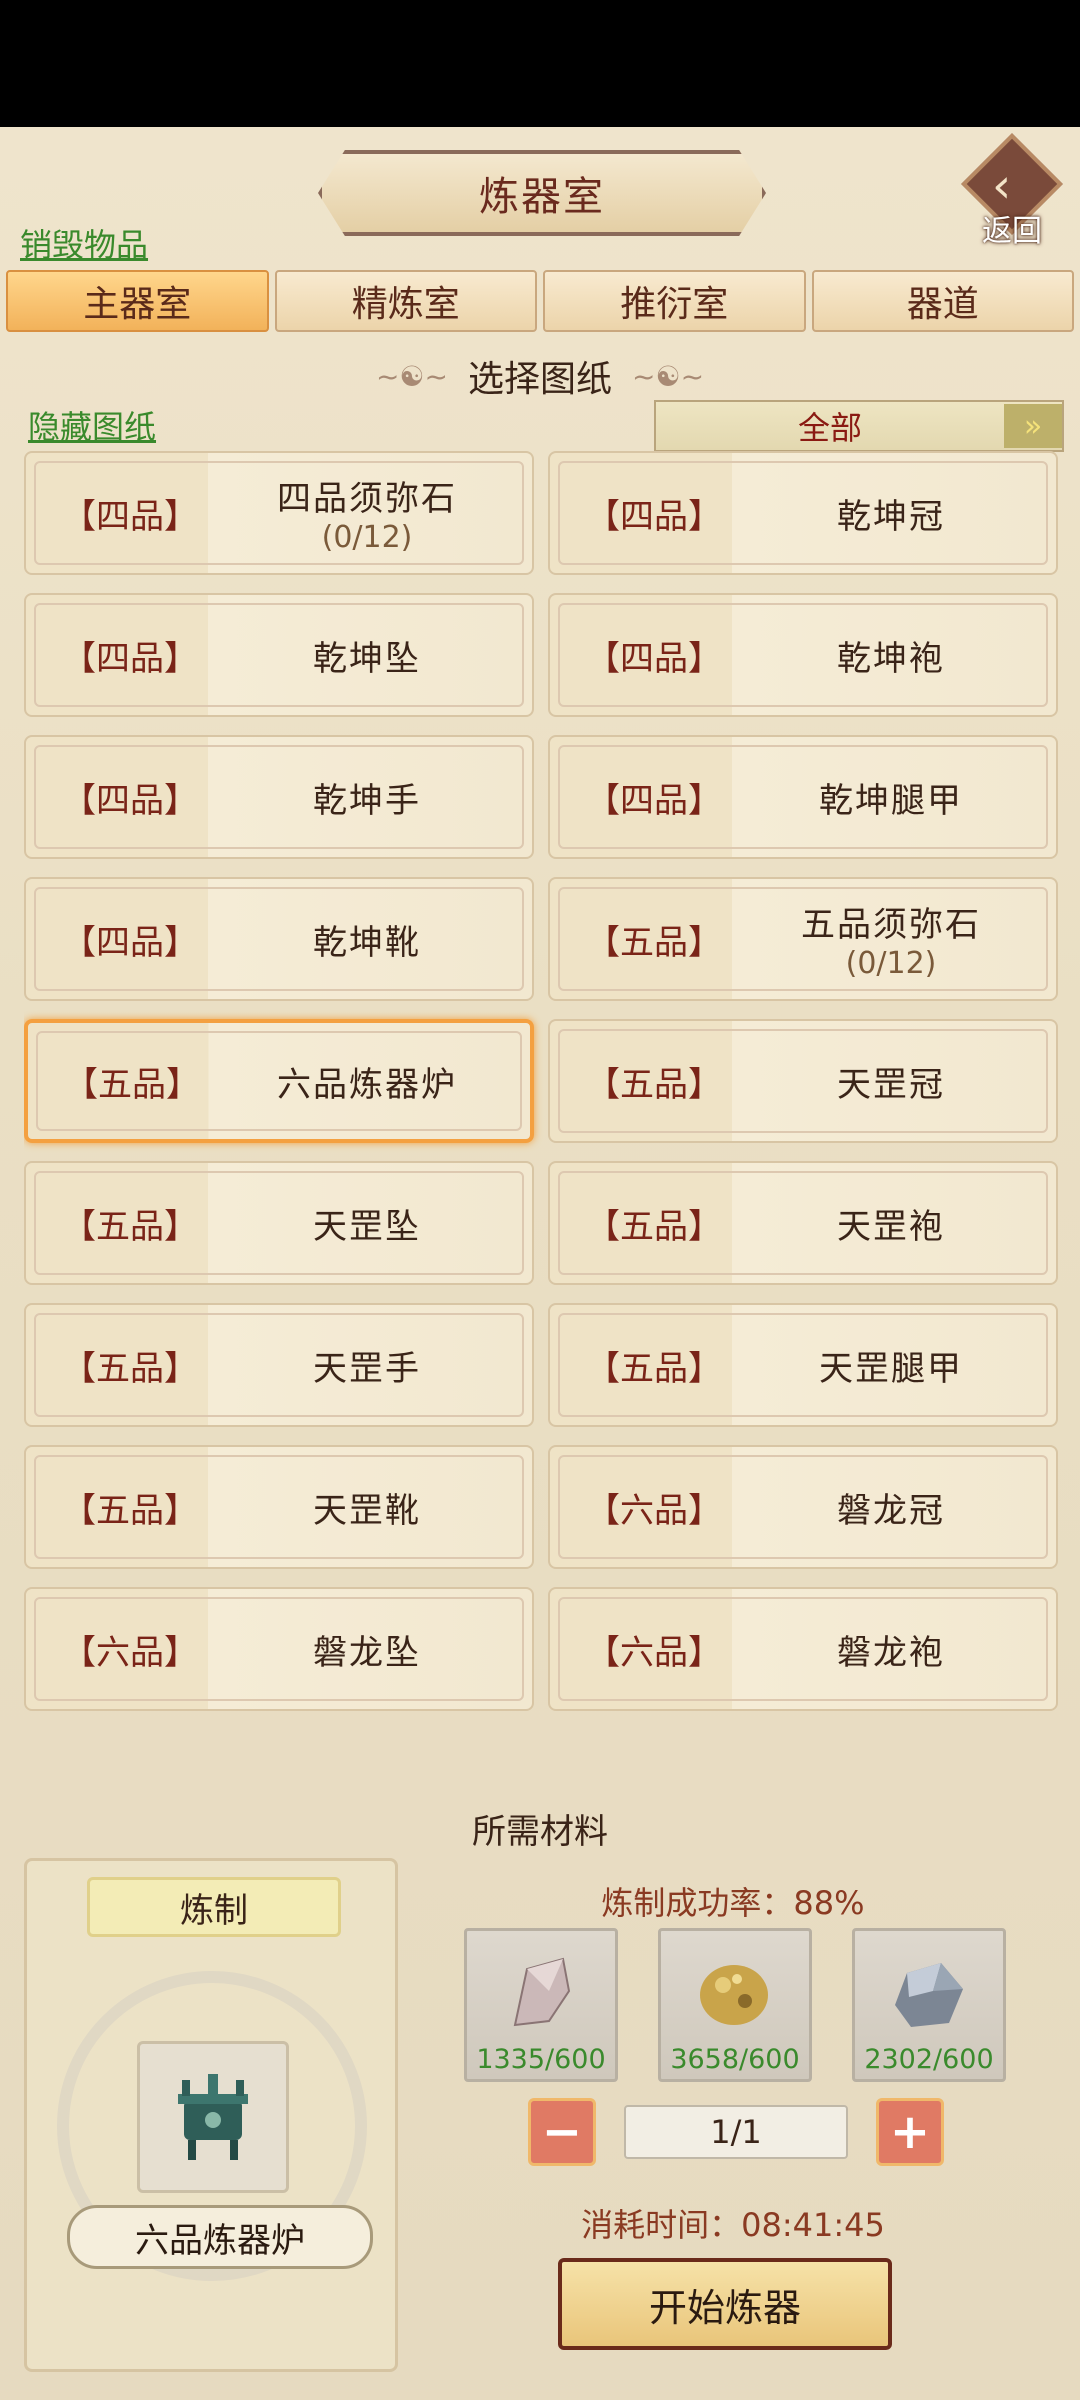 The height and width of the screenshot is (2400, 1080). What do you see at coordinates (367, 537) in the screenshot?
I see `blueprint-count: (0/12)` at bounding box center [367, 537].